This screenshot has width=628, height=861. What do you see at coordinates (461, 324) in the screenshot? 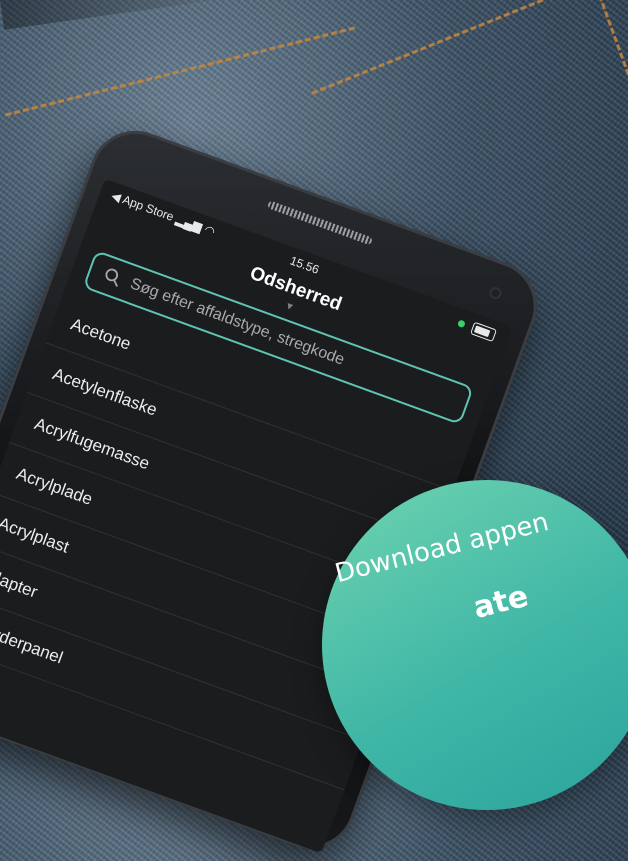
I see `privacy-dot-icon` at bounding box center [461, 324].